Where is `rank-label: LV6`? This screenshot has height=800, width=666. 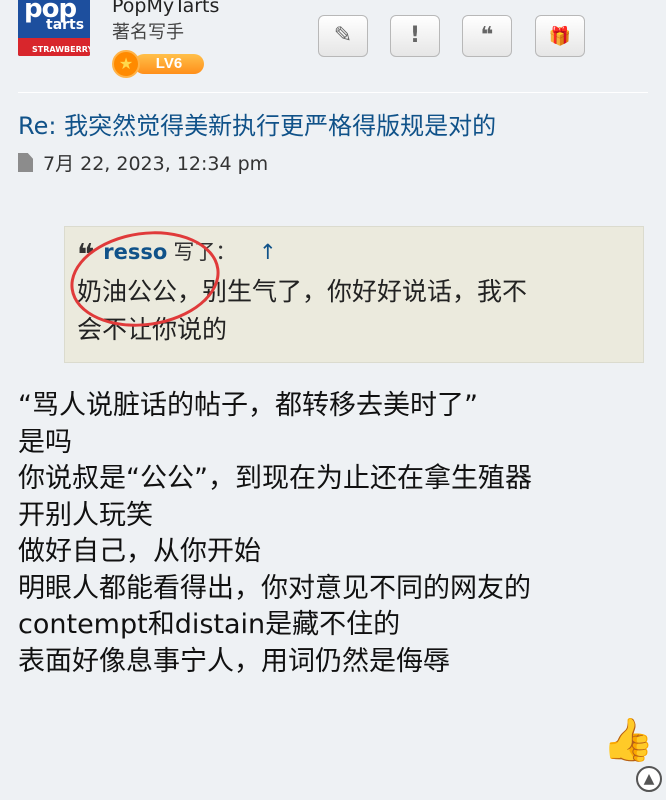
rank-label: LV6 is located at coordinates (169, 64).